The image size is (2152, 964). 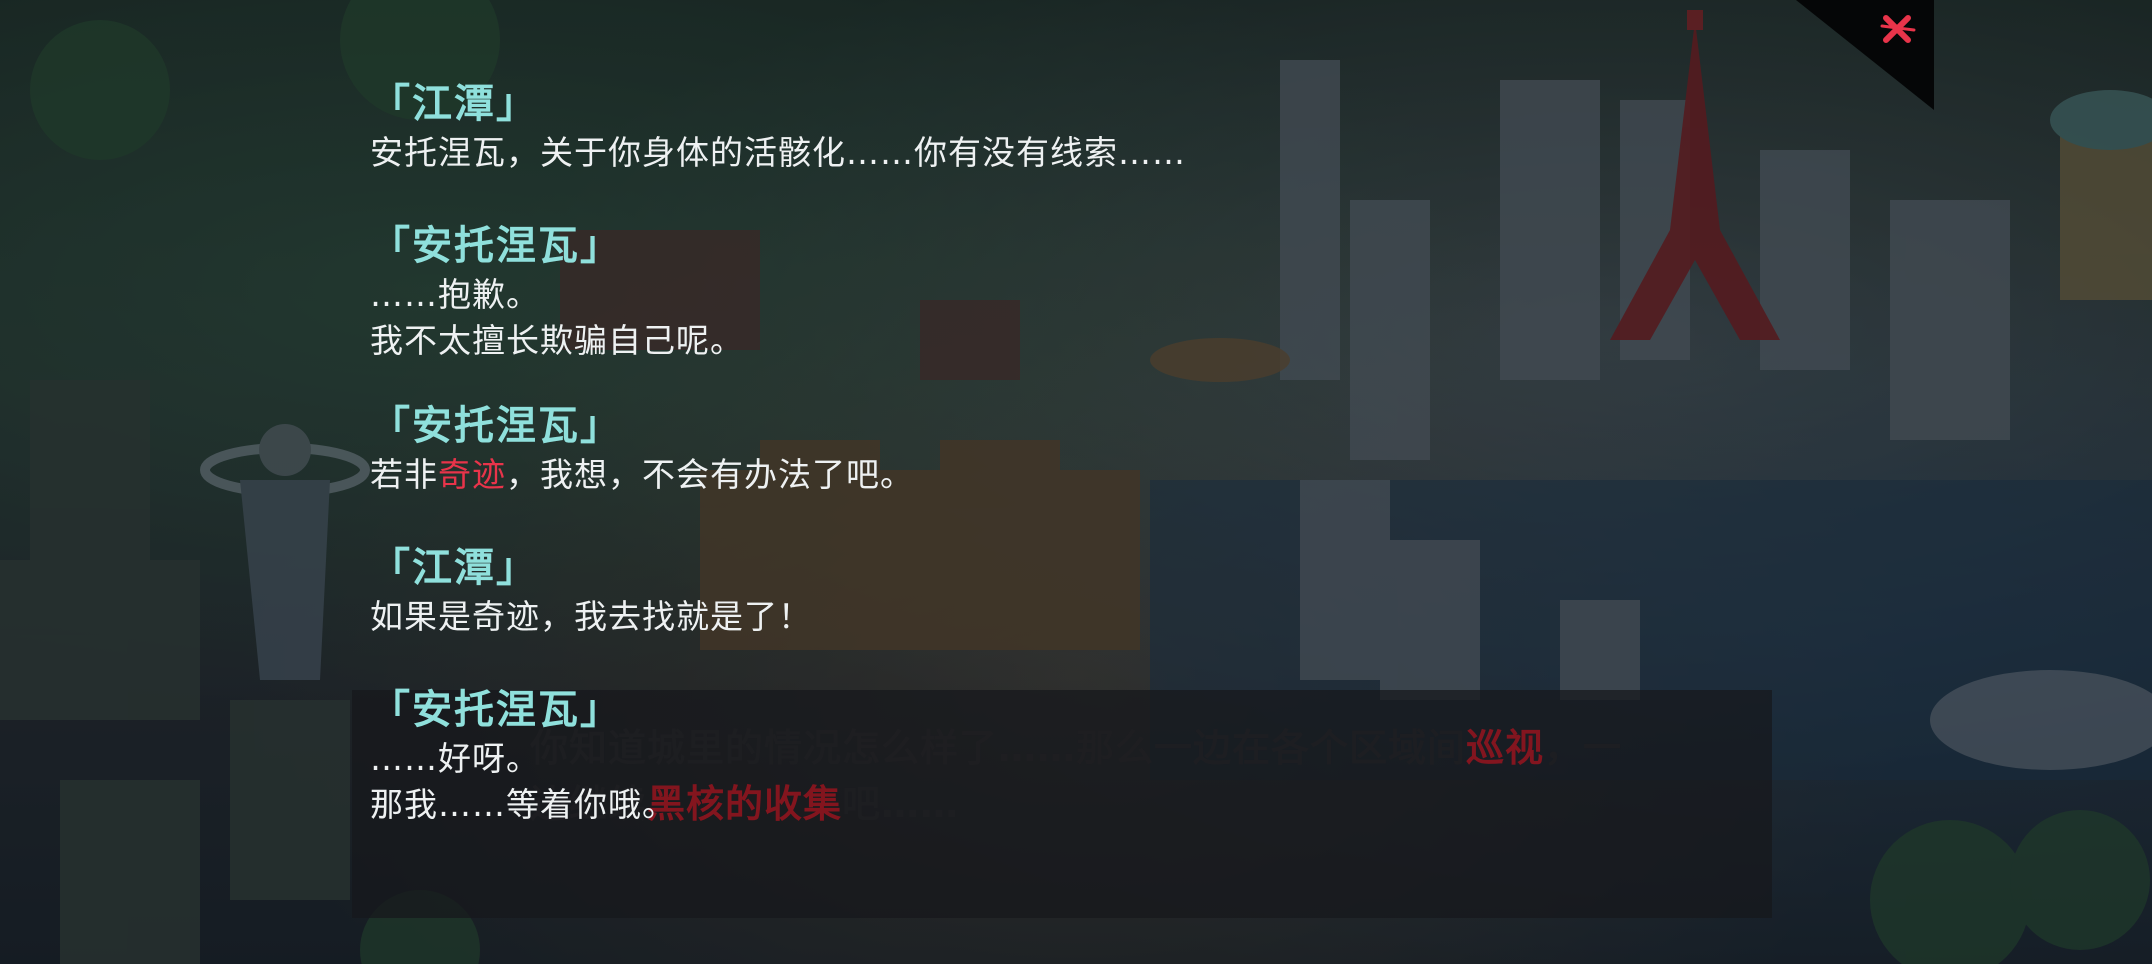 I want to click on close-button, so click(x=1865, y=55).